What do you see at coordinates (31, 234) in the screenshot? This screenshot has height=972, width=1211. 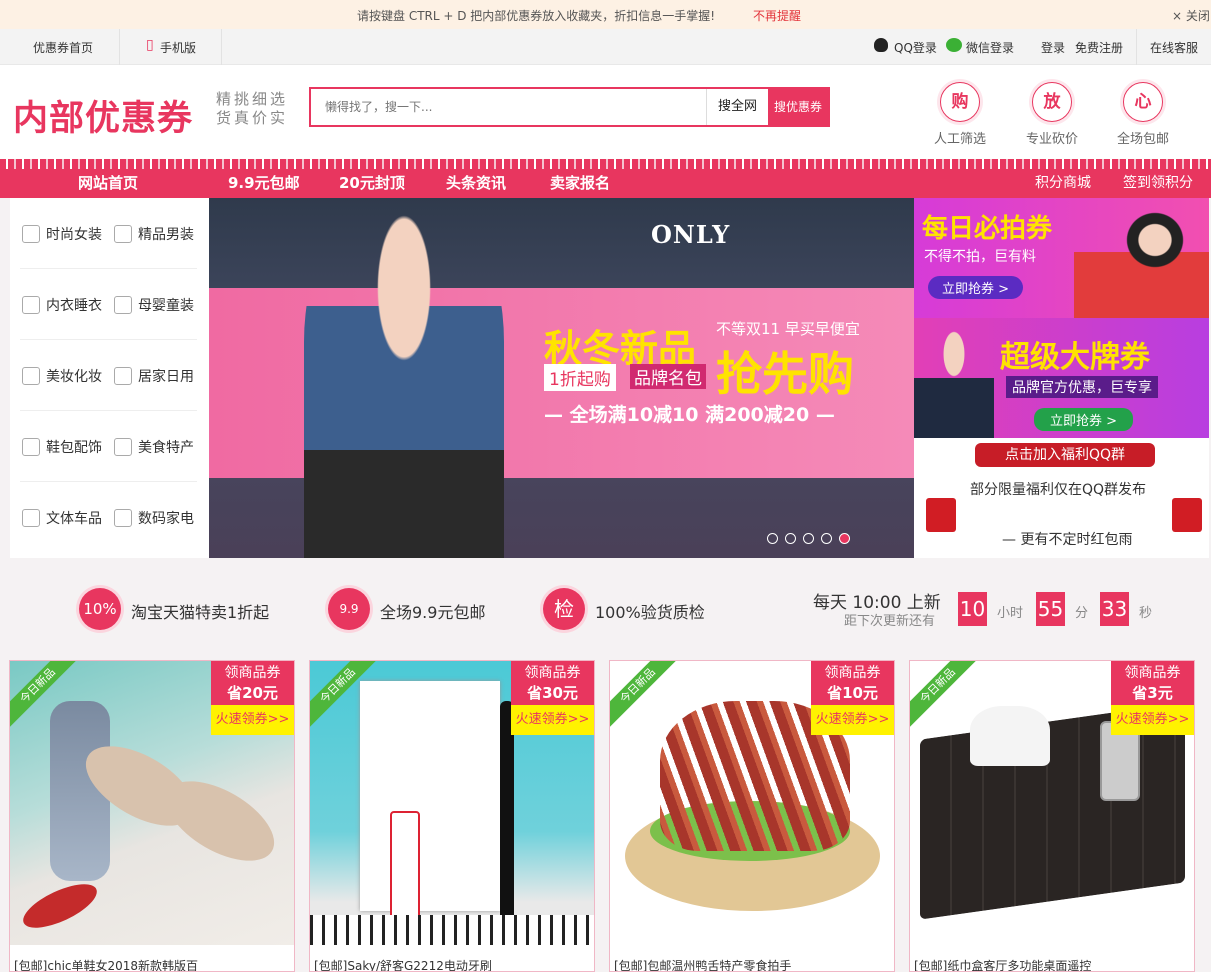 I see `dress-icon` at bounding box center [31, 234].